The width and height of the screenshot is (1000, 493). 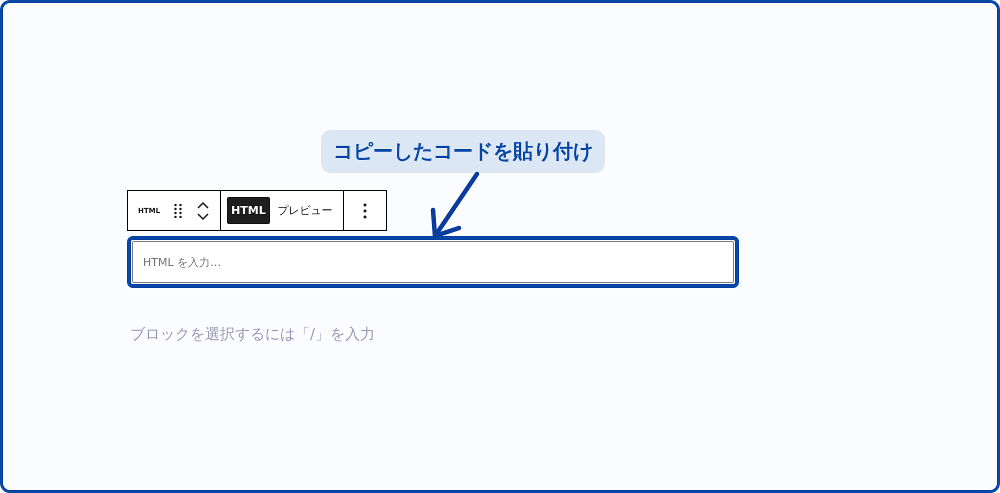 What do you see at coordinates (364, 210) in the screenshot?
I see `more-options-icon` at bounding box center [364, 210].